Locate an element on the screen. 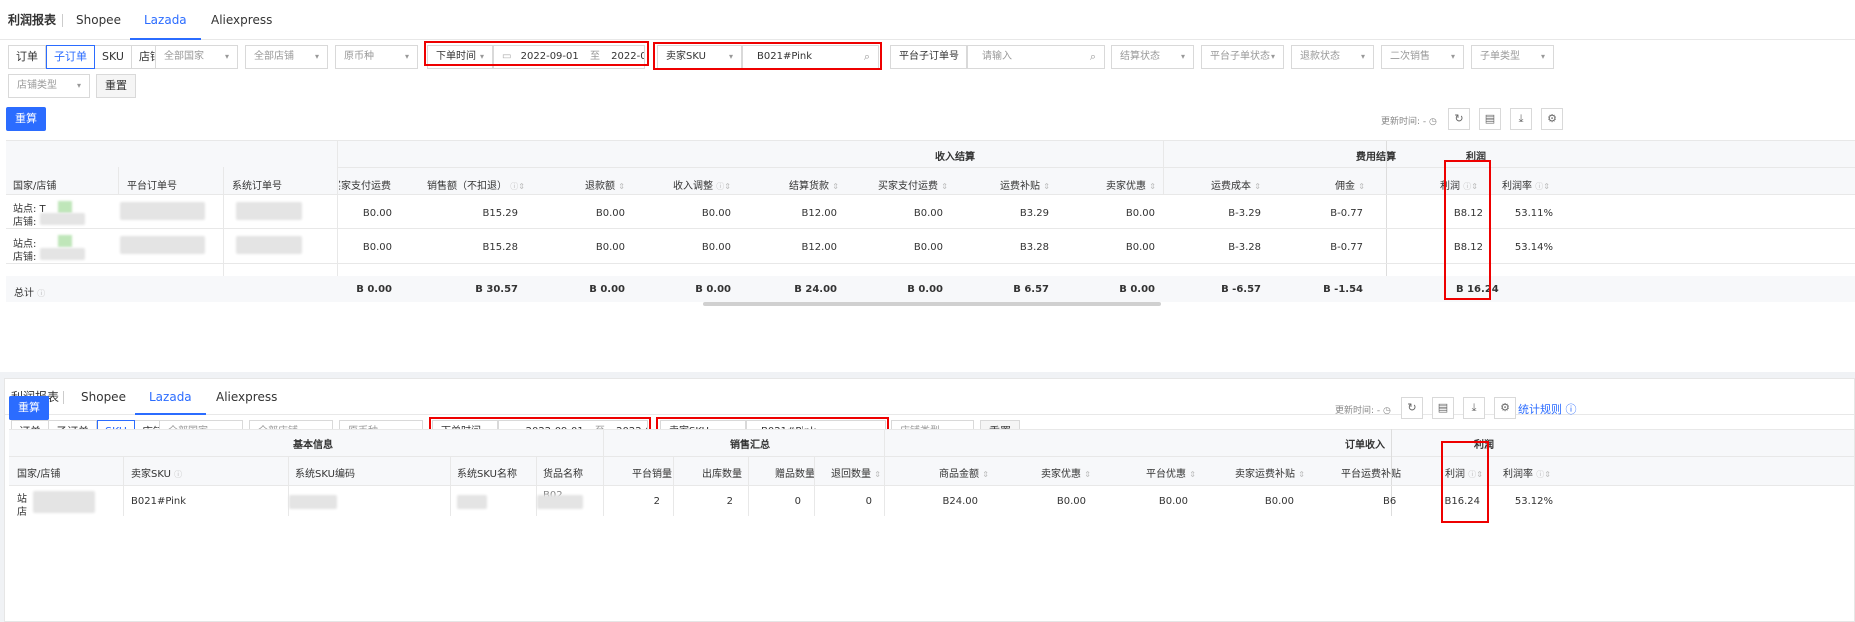 This screenshot has width=1855, height=622. sub-order-type-select: 子单类型 ▾ is located at coordinates (1512, 57).